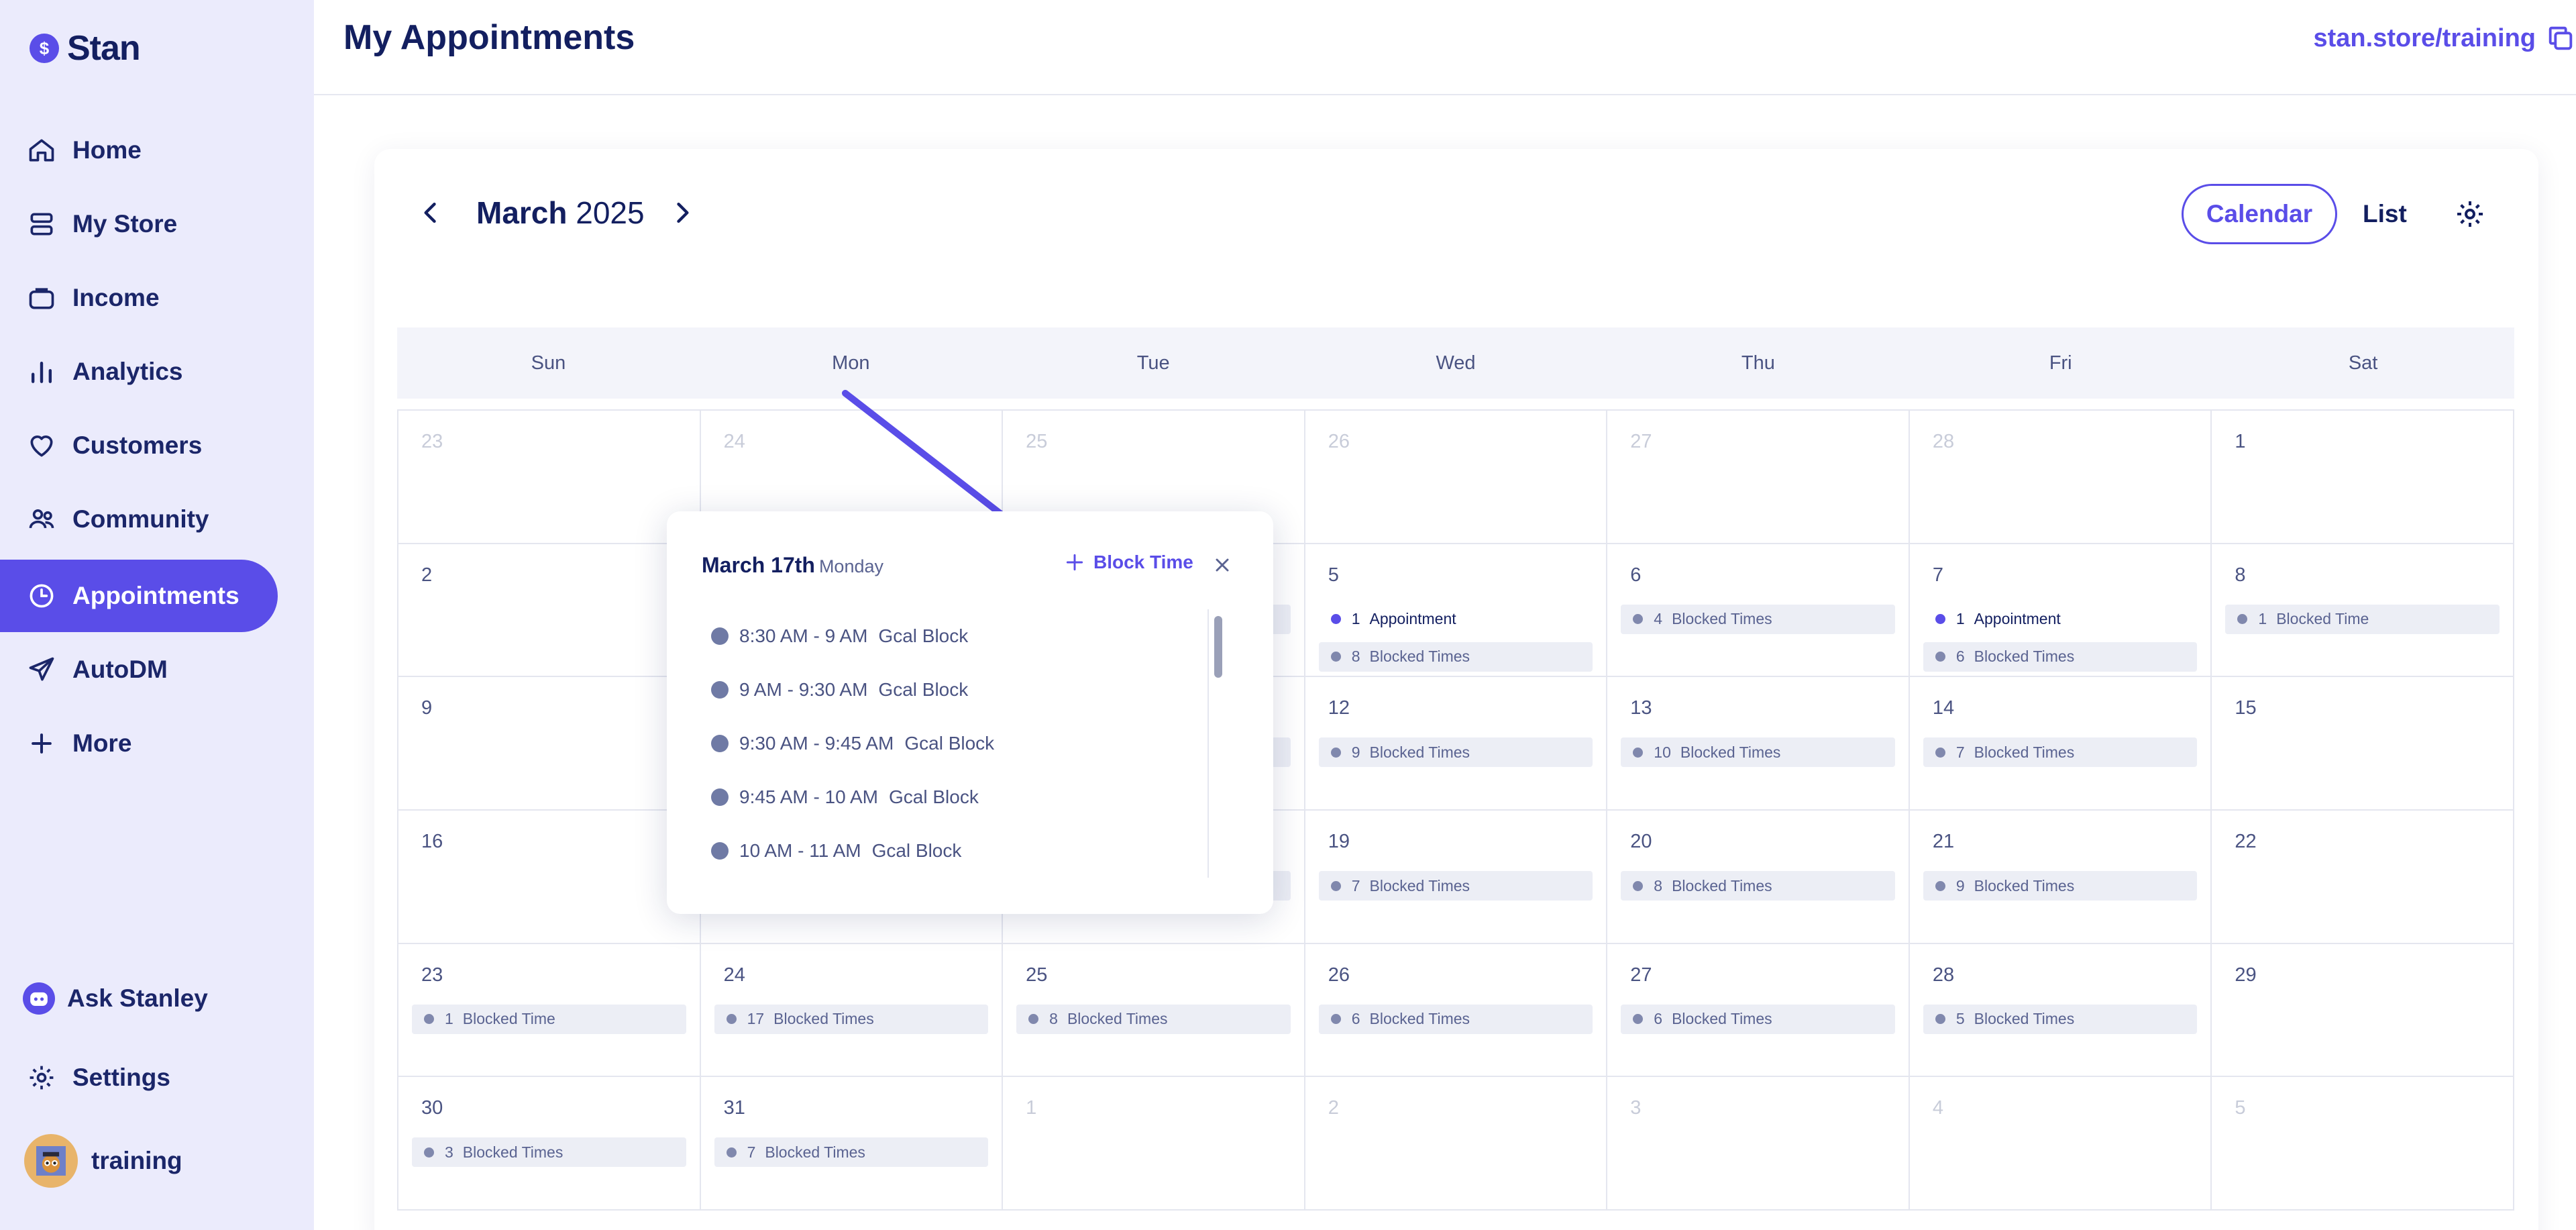 The width and height of the screenshot is (2576, 1230). Describe the element at coordinates (549, 477) in the screenshot. I see `day-cell: 23` at that location.